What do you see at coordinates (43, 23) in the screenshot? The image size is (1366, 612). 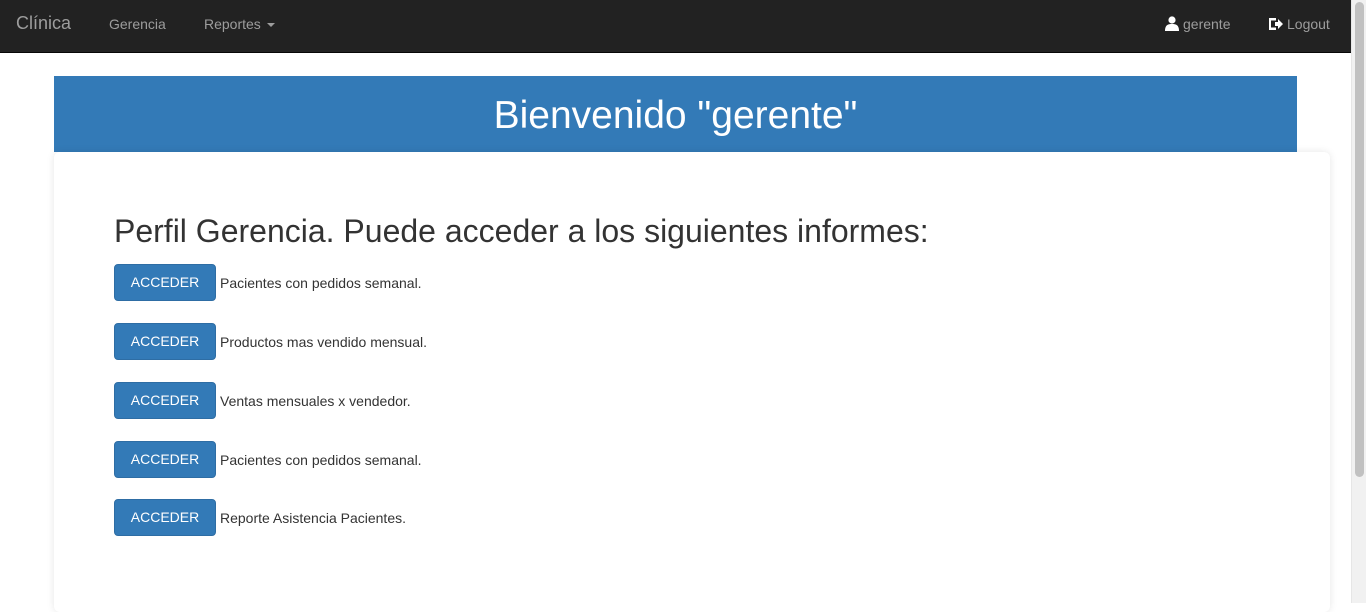 I see `brand-link: Clínica` at bounding box center [43, 23].